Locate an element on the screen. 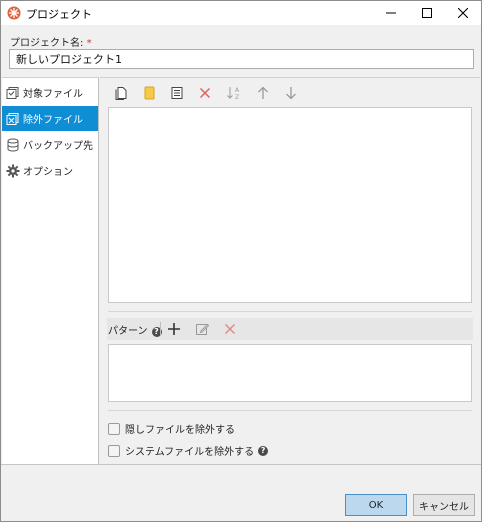  app-logo-icon is located at coordinates (14, 13).